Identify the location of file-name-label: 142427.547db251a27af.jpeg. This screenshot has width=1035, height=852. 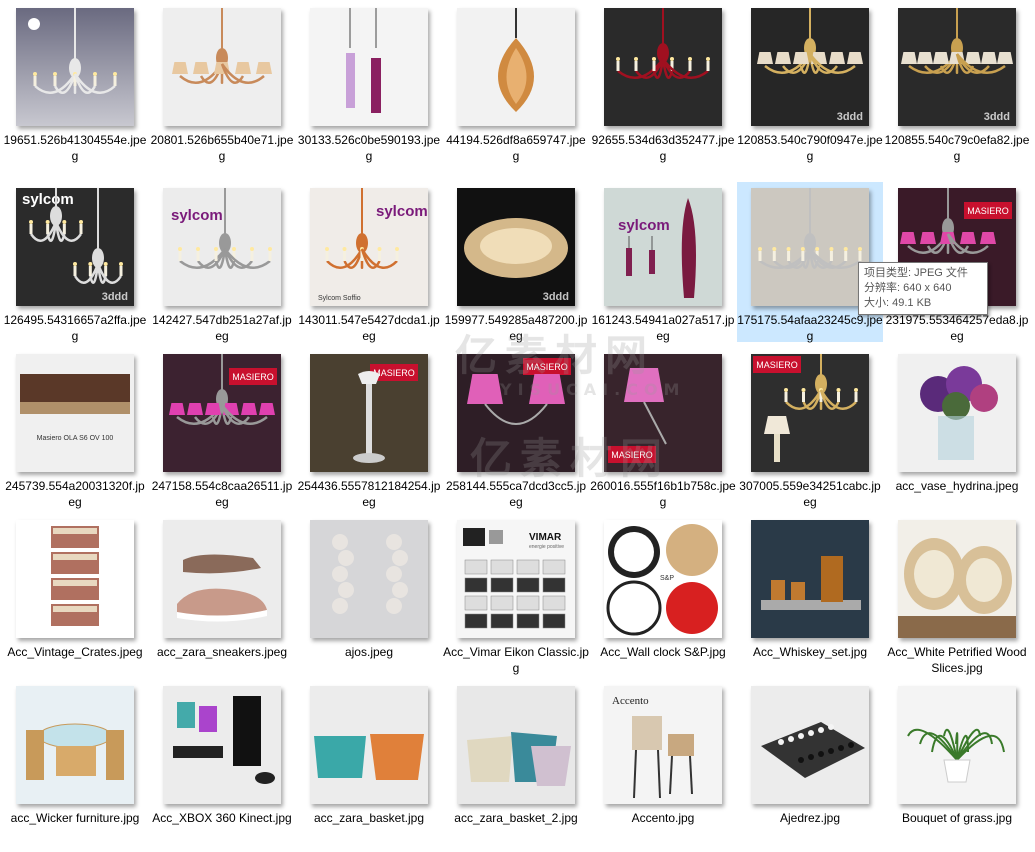
(222, 328).